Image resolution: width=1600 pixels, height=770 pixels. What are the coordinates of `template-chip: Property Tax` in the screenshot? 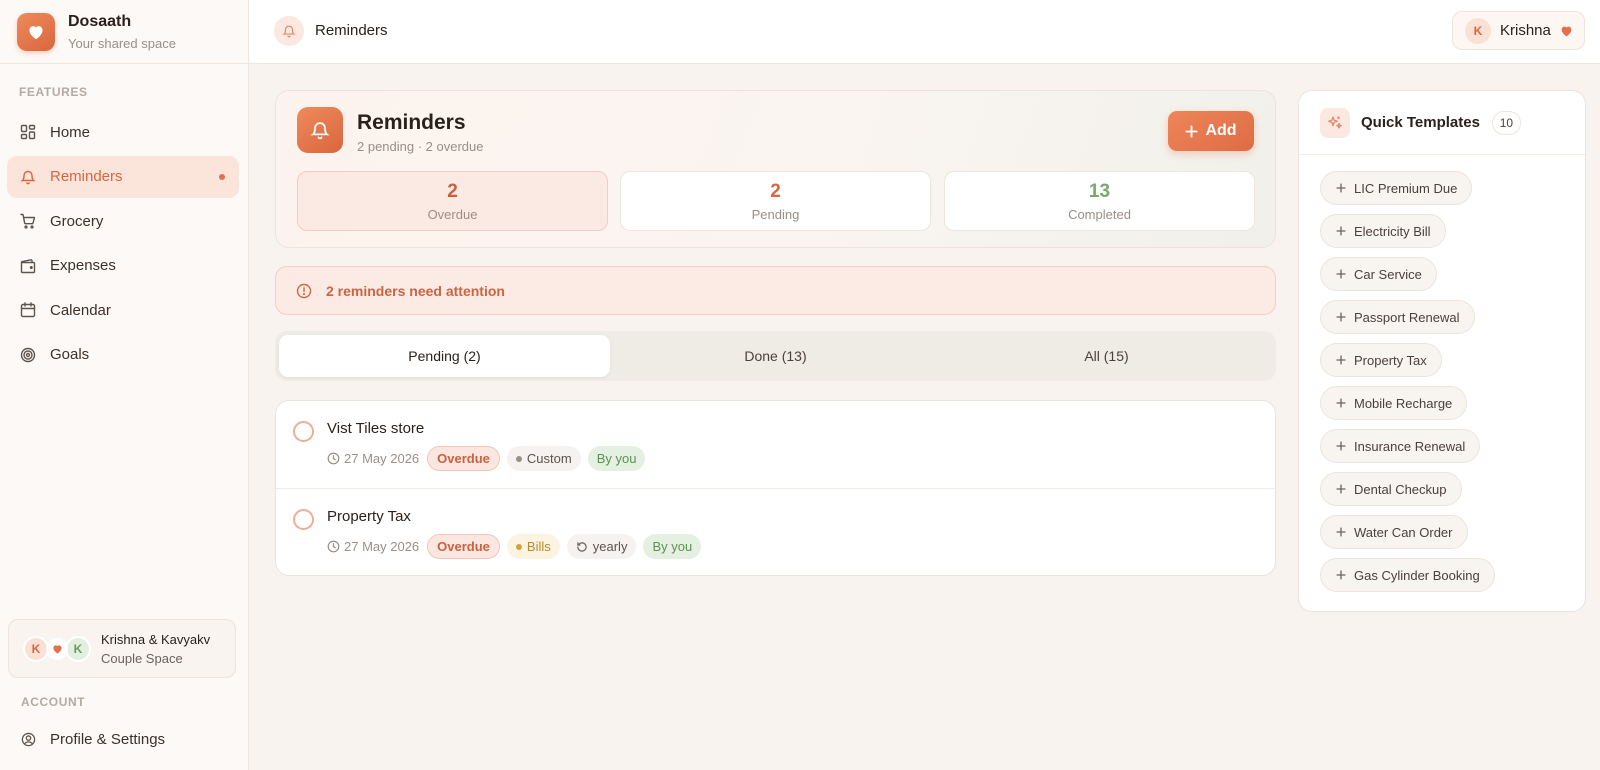 It's located at (1381, 360).